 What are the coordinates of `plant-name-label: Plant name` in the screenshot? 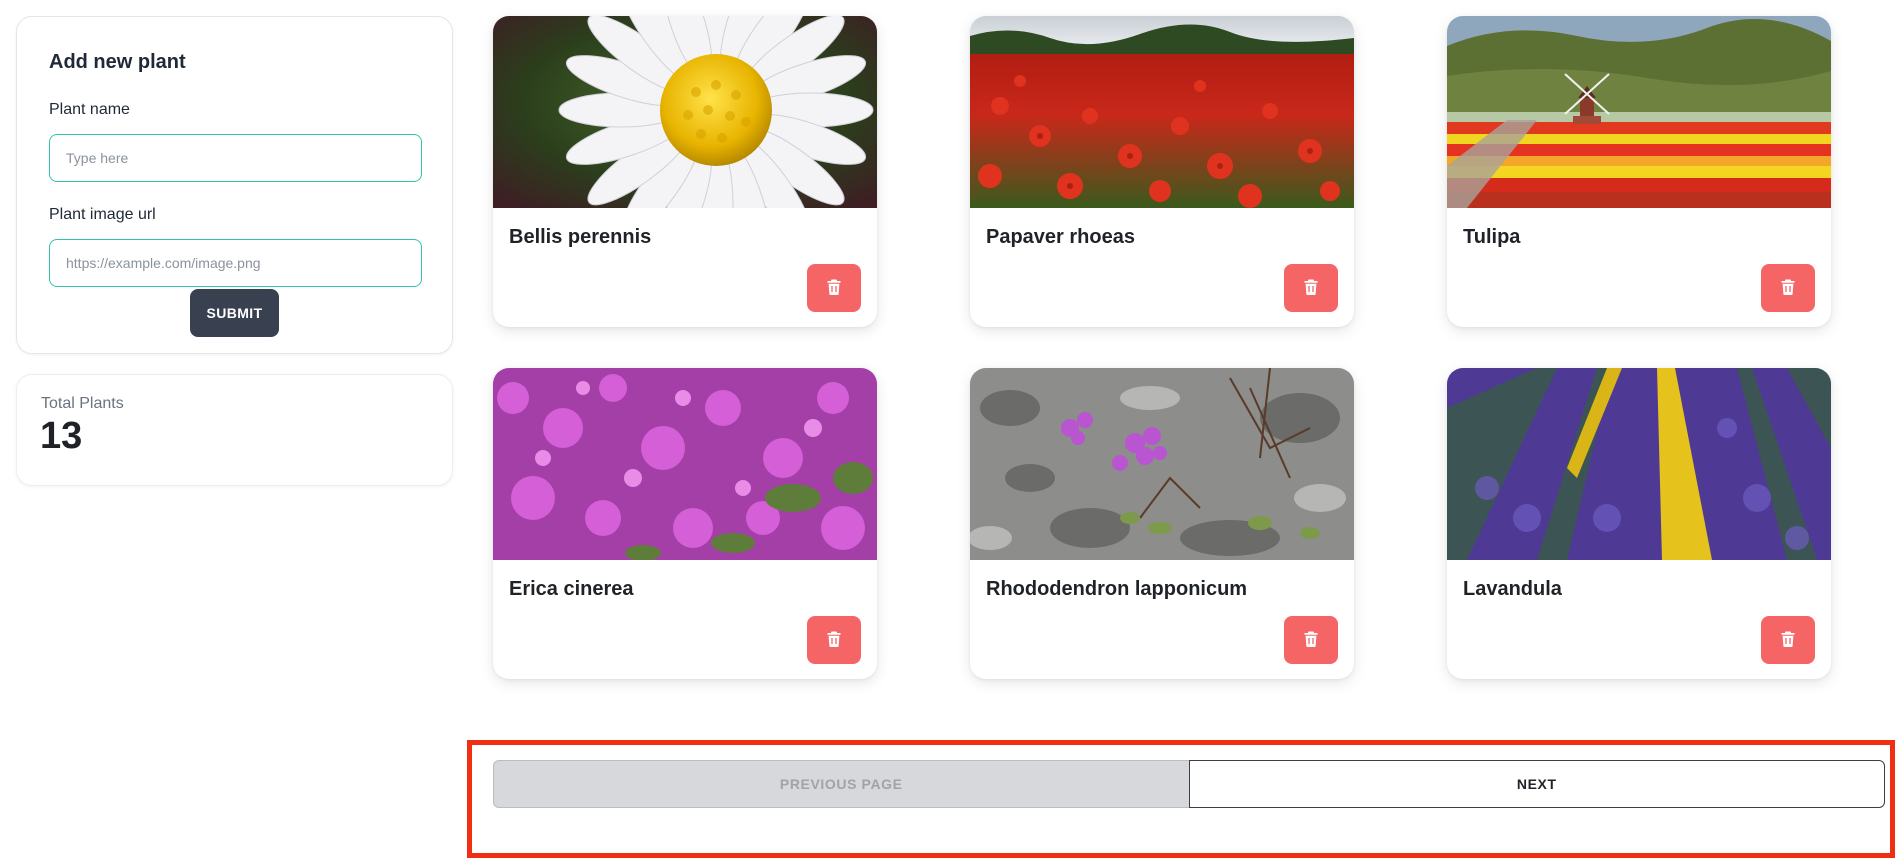 It's located at (89, 109).